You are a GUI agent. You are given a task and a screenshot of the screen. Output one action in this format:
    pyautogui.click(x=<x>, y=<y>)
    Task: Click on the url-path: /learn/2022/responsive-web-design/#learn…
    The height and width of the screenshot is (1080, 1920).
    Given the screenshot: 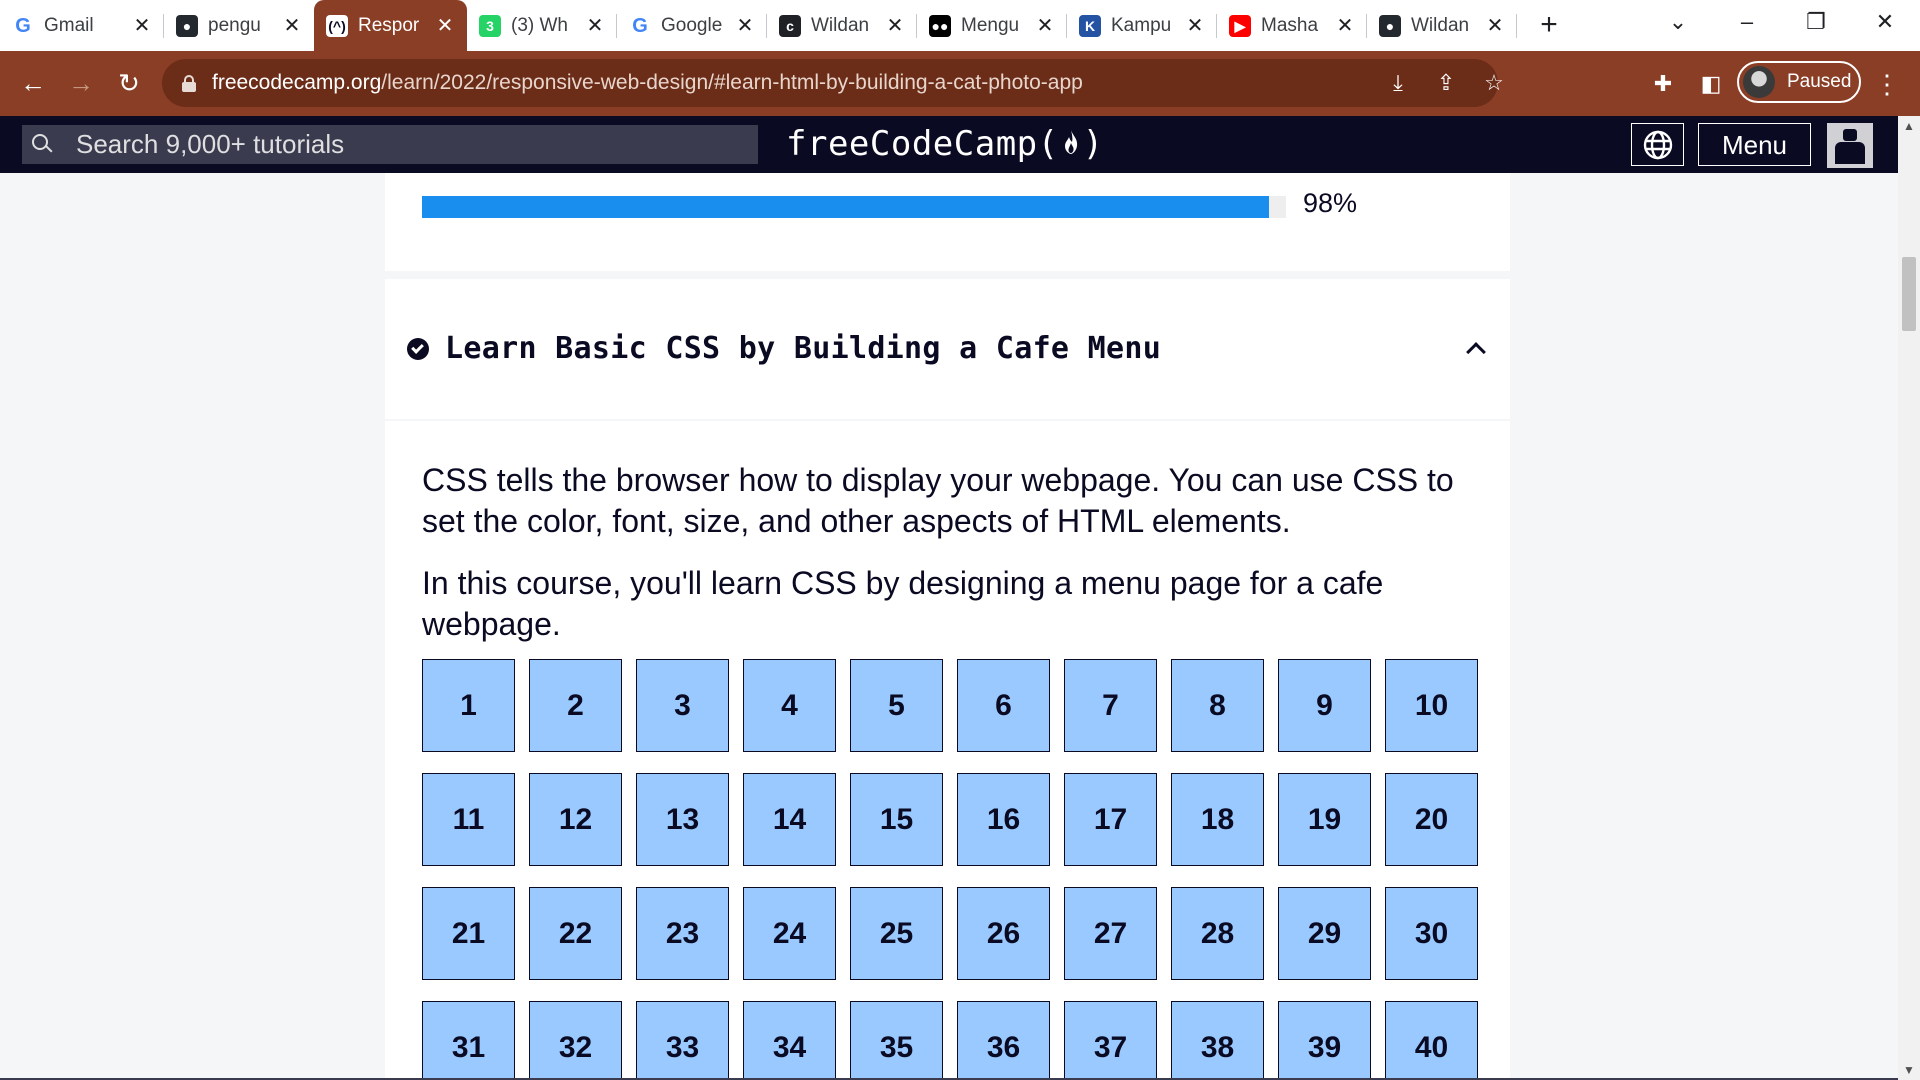 What is the action you would take?
    pyautogui.click(x=732, y=82)
    